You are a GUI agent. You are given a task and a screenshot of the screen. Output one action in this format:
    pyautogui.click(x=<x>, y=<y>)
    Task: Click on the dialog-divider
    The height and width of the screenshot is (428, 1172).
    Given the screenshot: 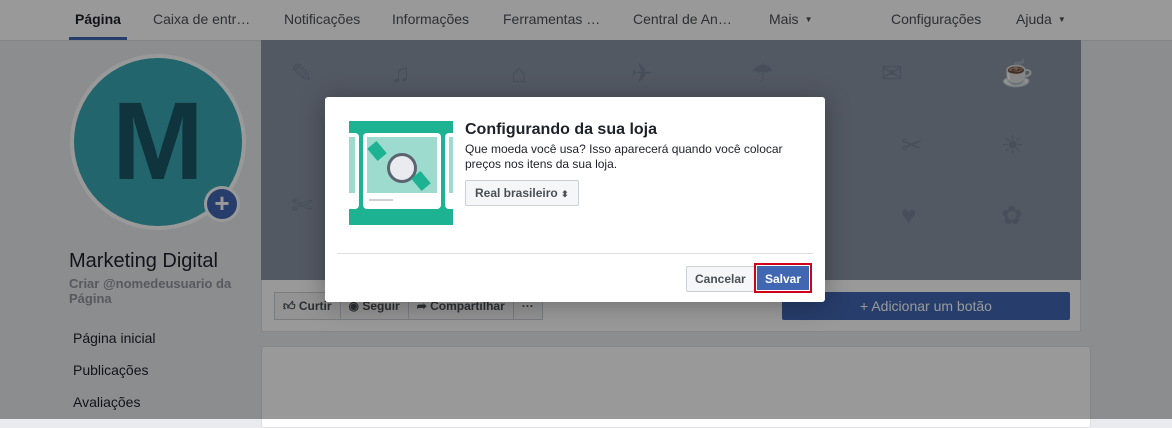 What is the action you would take?
    pyautogui.click(x=575, y=253)
    